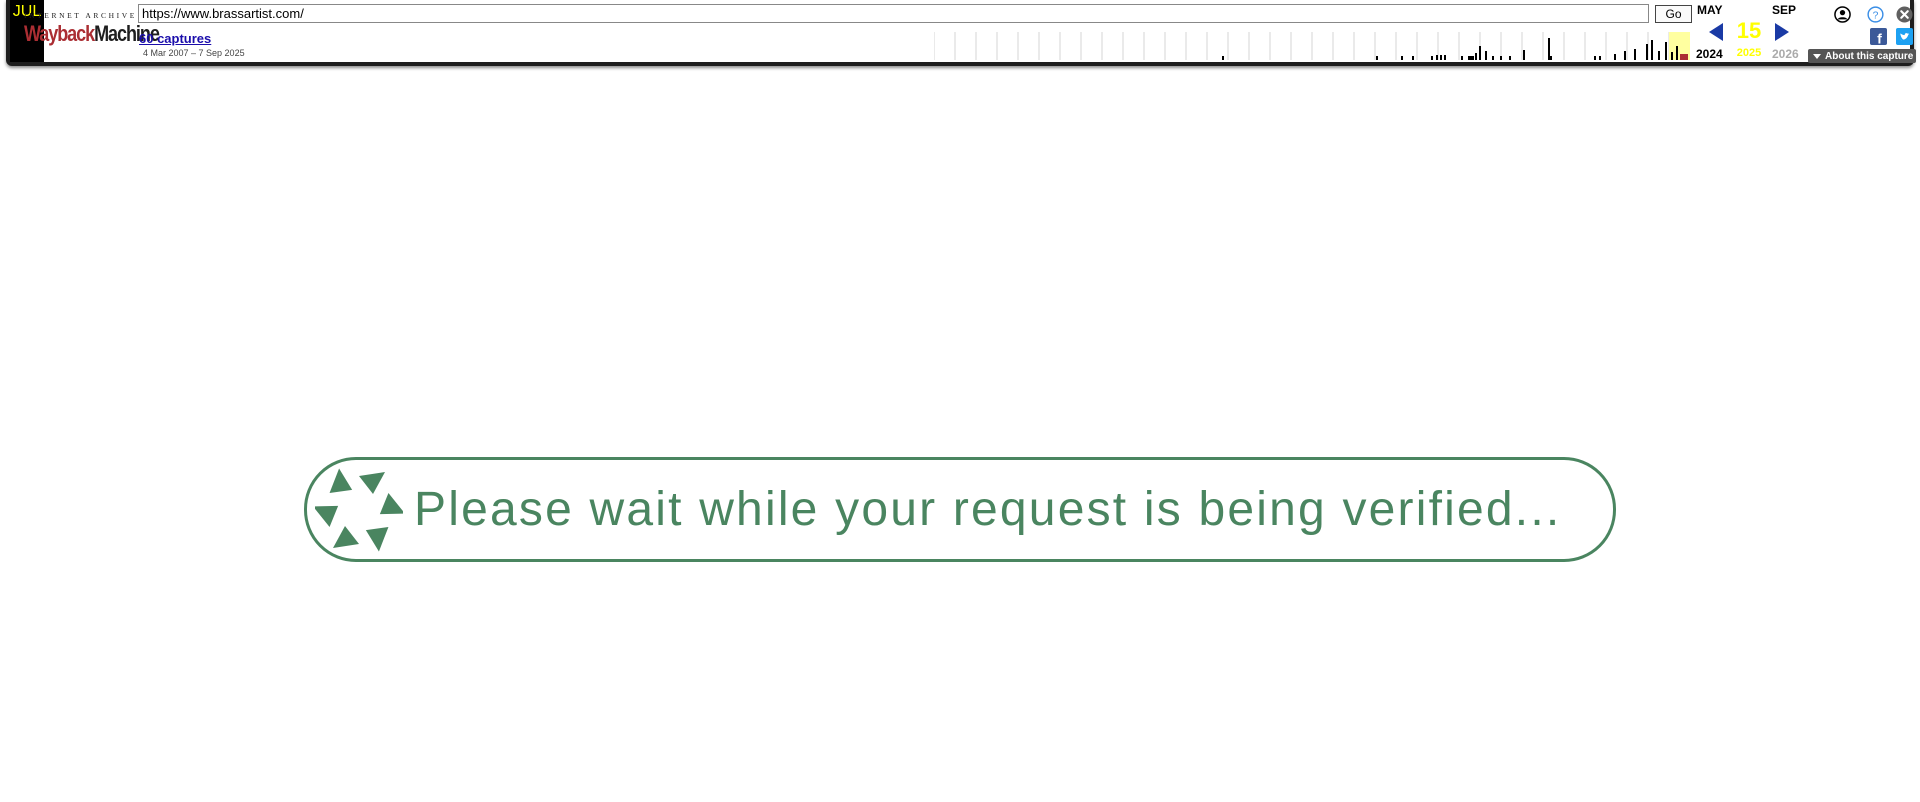  I want to click on facebook-icon: f, so click(1878, 36).